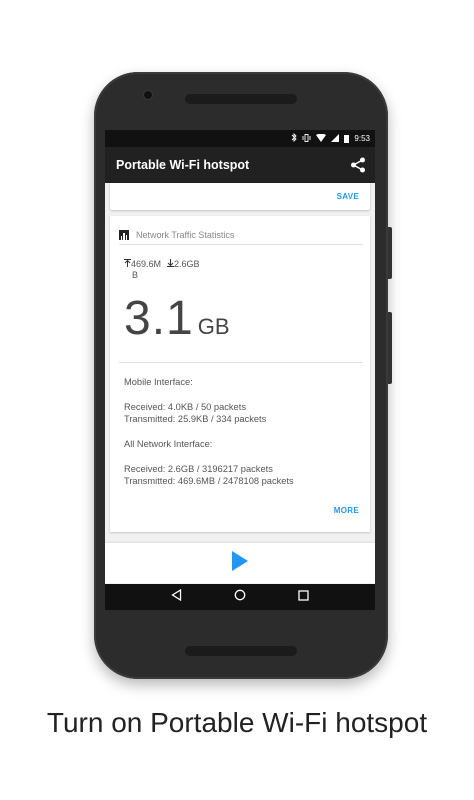  Describe the element at coordinates (198, 469) in the screenshot. I see `all-received: Received: 2.6GB / 3196217 packets` at that location.